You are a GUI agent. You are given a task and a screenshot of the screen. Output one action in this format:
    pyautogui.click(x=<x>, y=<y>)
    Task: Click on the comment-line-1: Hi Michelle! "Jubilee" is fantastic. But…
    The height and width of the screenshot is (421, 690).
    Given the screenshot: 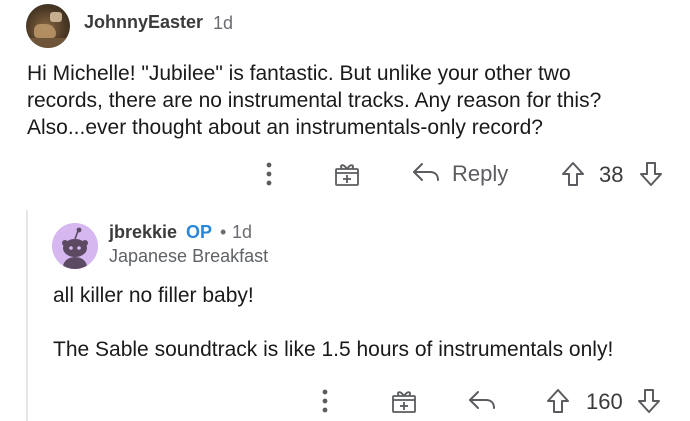 What is the action you would take?
    pyautogui.click(x=299, y=73)
    